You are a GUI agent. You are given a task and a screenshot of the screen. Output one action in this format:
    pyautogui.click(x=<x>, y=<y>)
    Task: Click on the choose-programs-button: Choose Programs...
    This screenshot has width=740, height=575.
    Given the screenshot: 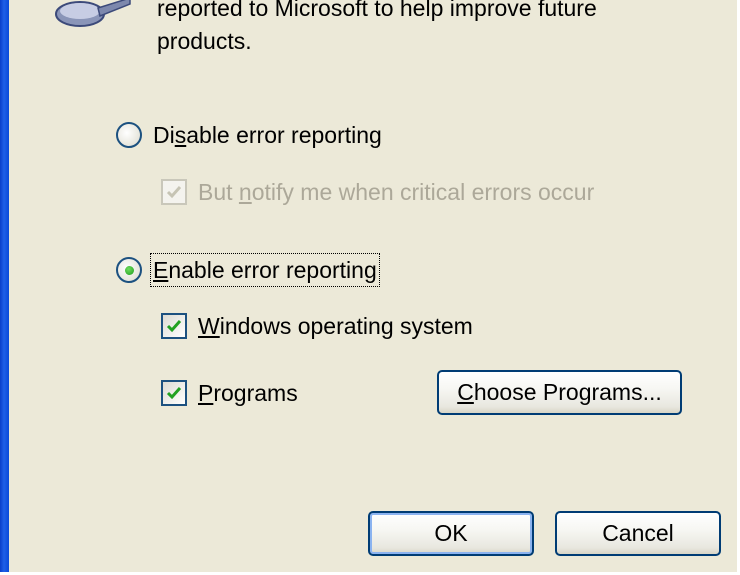 What is the action you would take?
    pyautogui.click(x=559, y=392)
    